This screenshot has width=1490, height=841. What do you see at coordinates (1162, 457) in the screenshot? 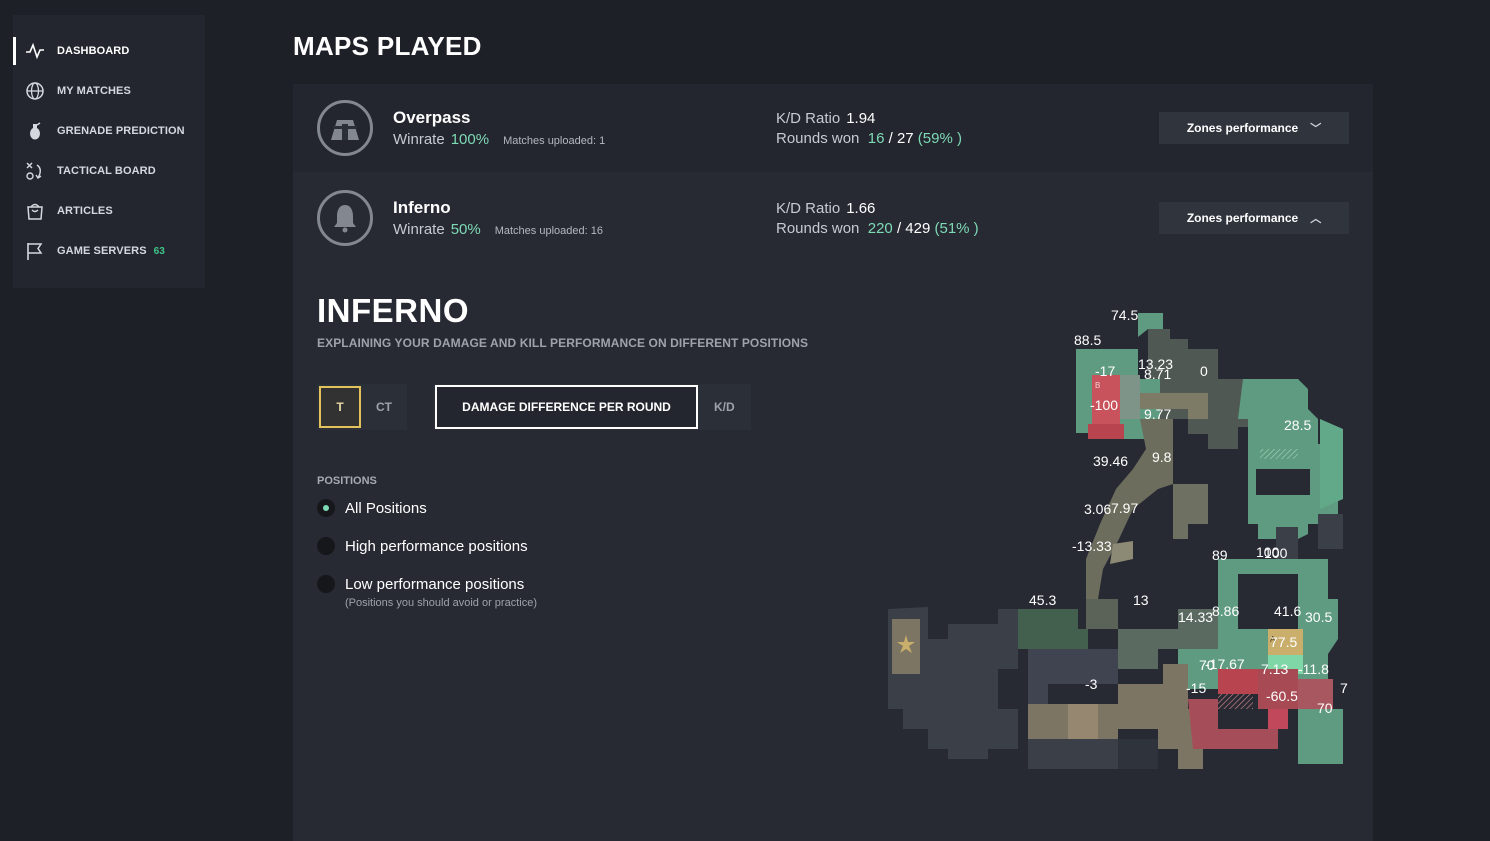
I see `zone-label: 9.8` at bounding box center [1162, 457].